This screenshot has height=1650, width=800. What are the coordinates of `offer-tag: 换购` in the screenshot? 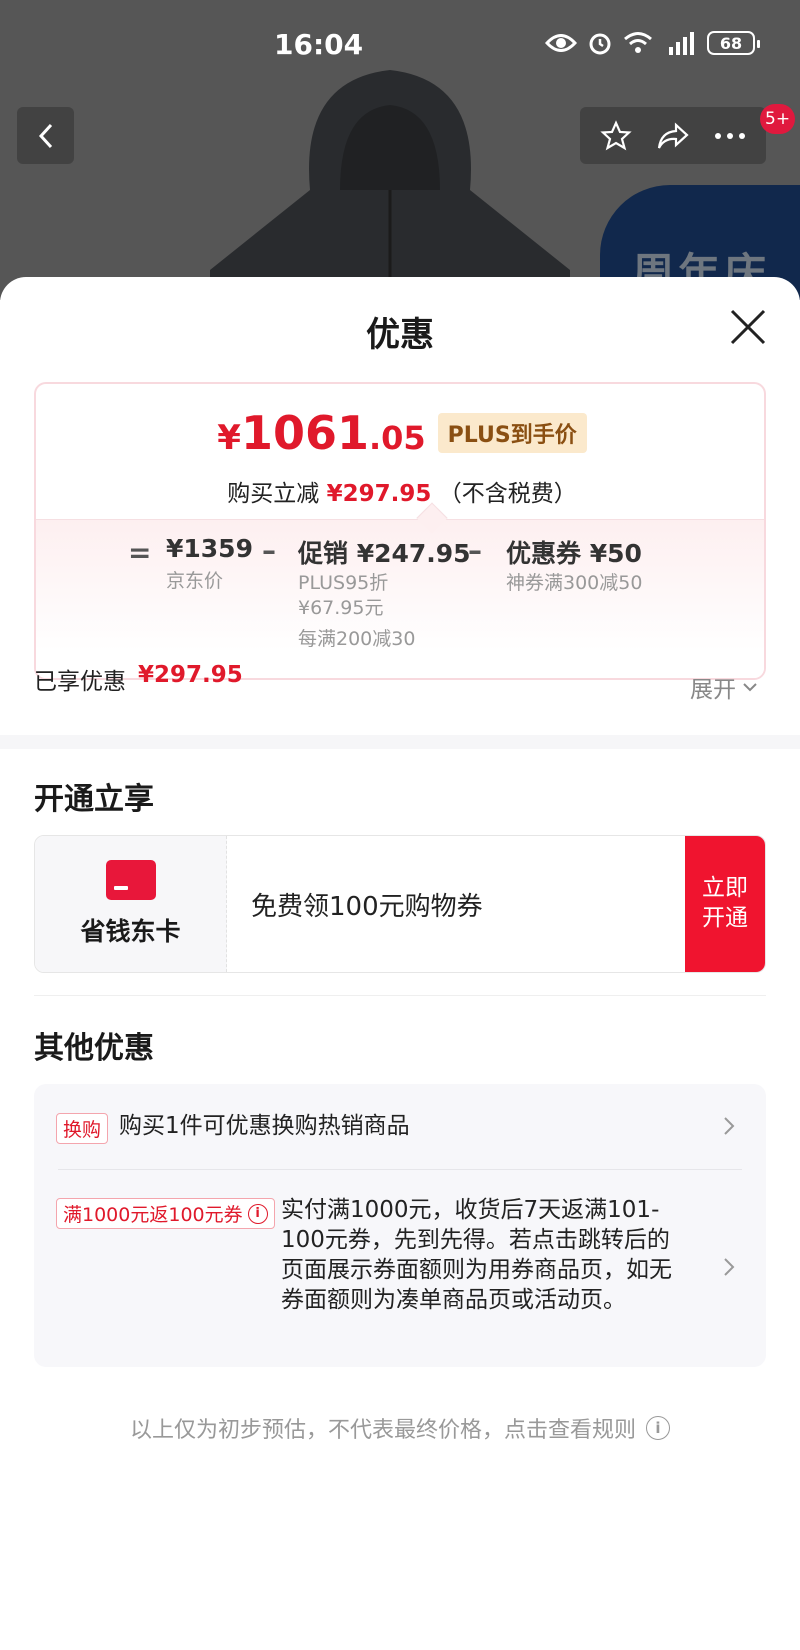 It's located at (82, 1128).